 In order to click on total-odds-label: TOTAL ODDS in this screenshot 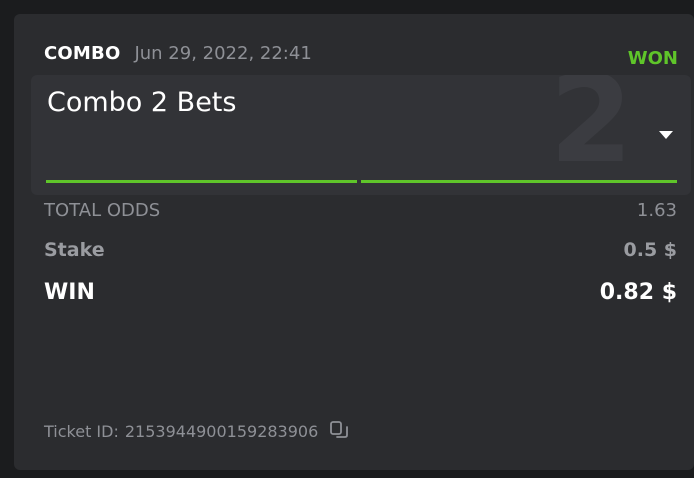, I will do `click(102, 210)`.